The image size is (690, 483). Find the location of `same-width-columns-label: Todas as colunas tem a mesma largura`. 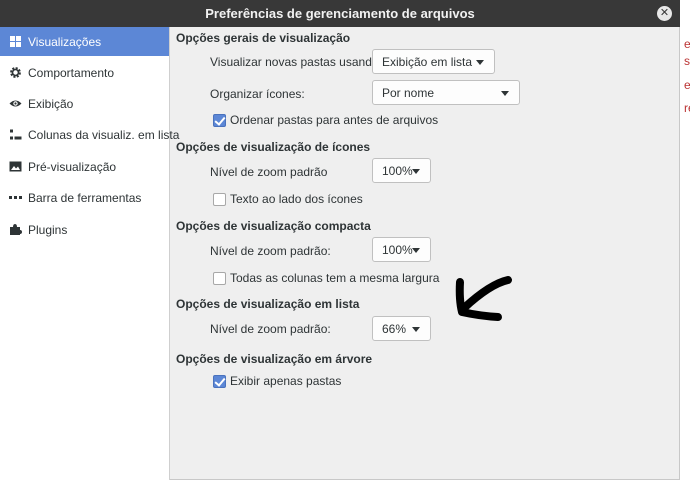

same-width-columns-label: Todas as colunas tem a mesma largura is located at coordinates (335, 278).